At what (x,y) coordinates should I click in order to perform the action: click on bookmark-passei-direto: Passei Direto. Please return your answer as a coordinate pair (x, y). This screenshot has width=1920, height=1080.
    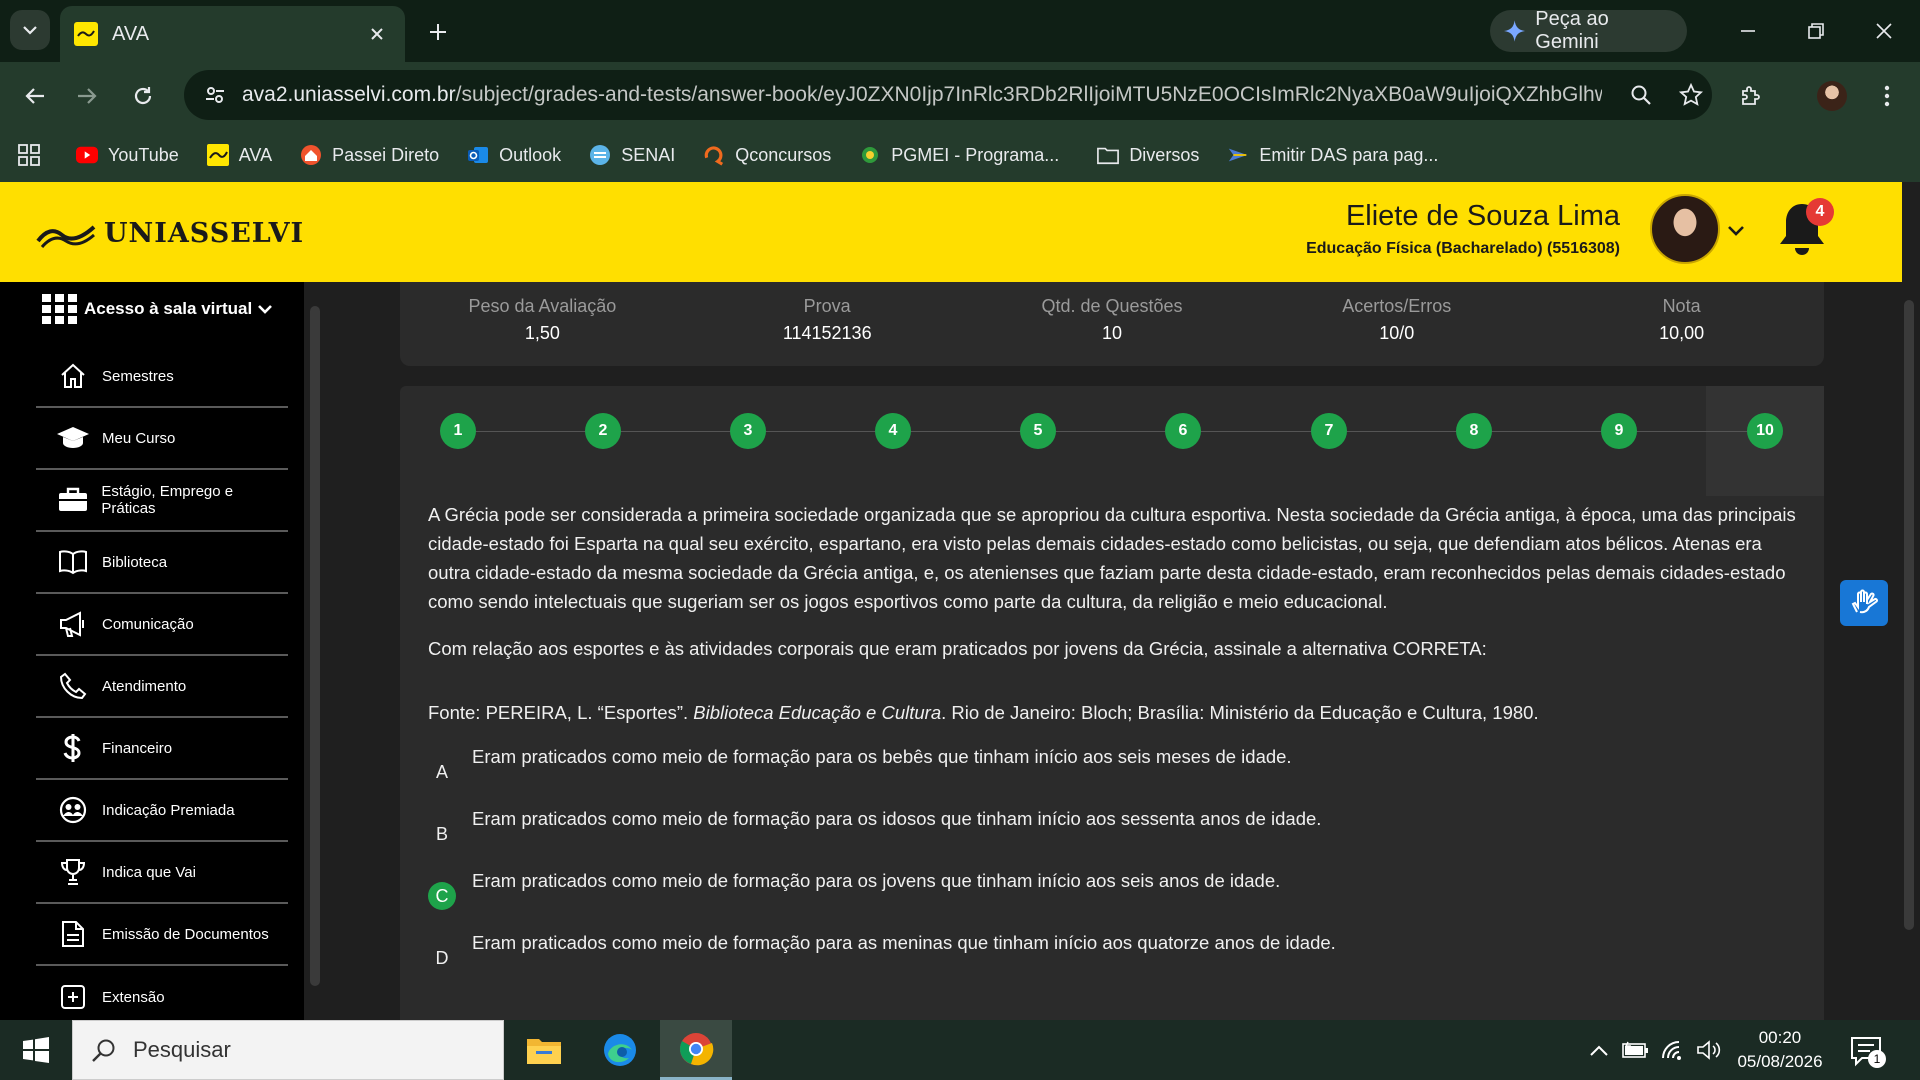
    Looking at the image, I should click on (369, 155).